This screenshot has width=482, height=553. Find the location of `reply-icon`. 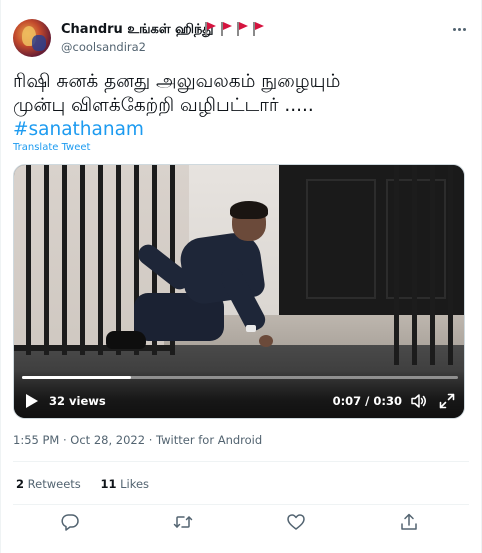

reply-icon is located at coordinates (70, 522).